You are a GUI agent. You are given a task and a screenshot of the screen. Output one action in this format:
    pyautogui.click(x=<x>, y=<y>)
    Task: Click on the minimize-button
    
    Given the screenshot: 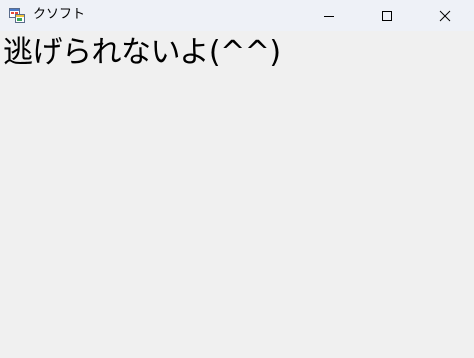 What is the action you would take?
    pyautogui.click(x=329, y=15)
    